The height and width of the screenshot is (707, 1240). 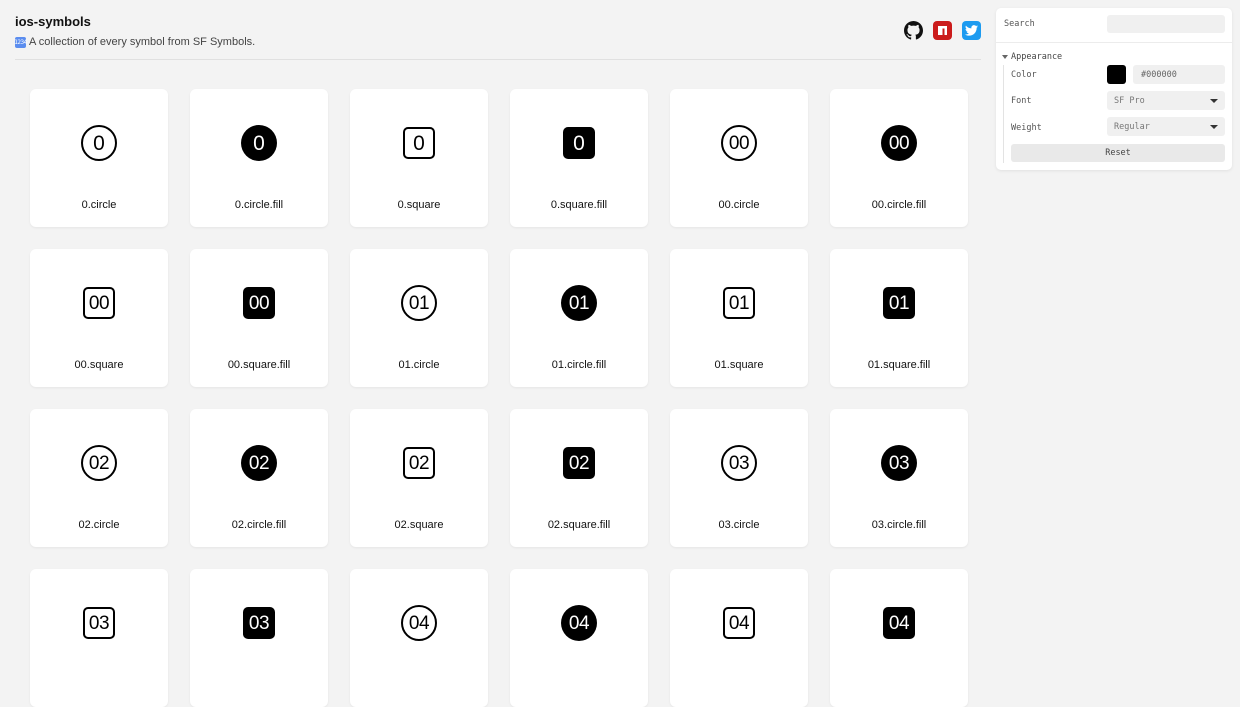 I want to click on weight-label: Weight, so click(x=1026, y=128).